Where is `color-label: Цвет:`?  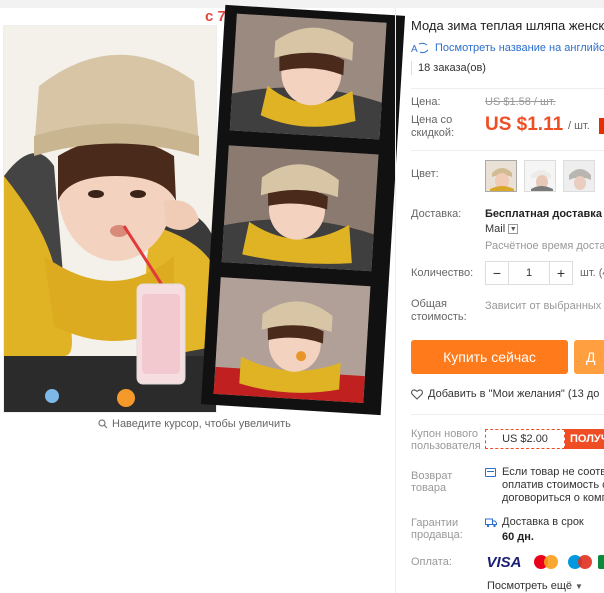 color-label: Цвет: is located at coordinates (425, 174).